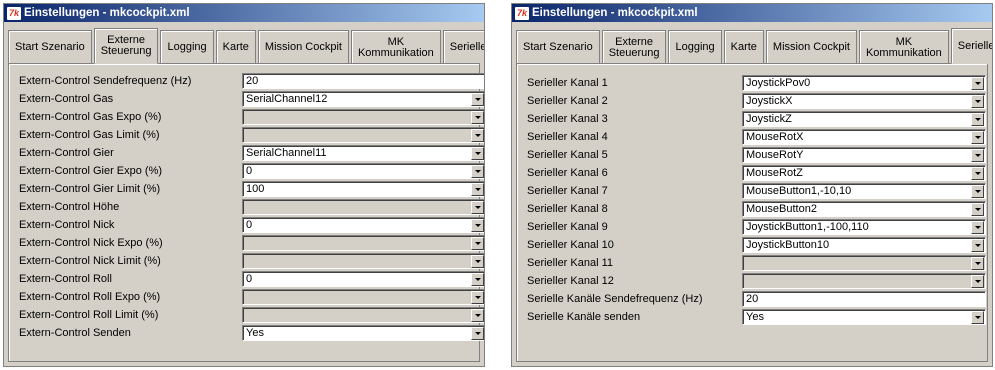  I want to click on setting-dropdown: MouseRotZ, so click(864, 173).